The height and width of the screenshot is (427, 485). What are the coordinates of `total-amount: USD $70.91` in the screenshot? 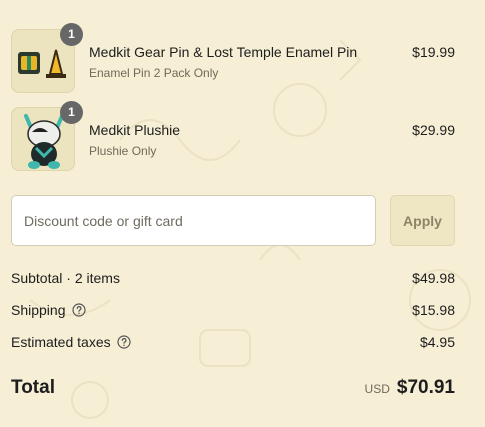 It's located at (410, 388).